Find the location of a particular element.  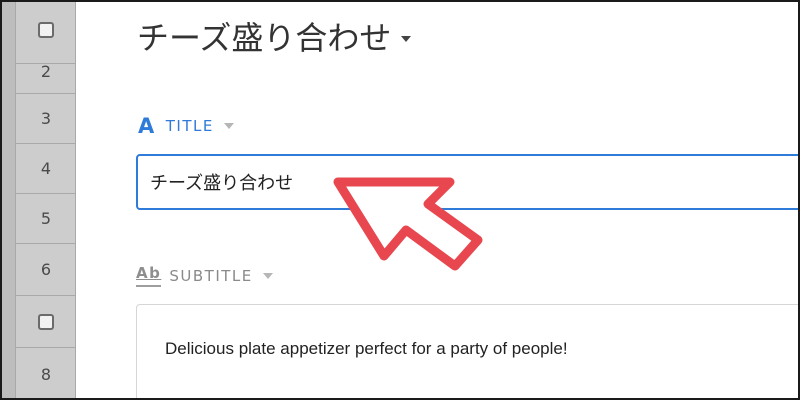

gutter-edge is located at coordinates (9, 200).